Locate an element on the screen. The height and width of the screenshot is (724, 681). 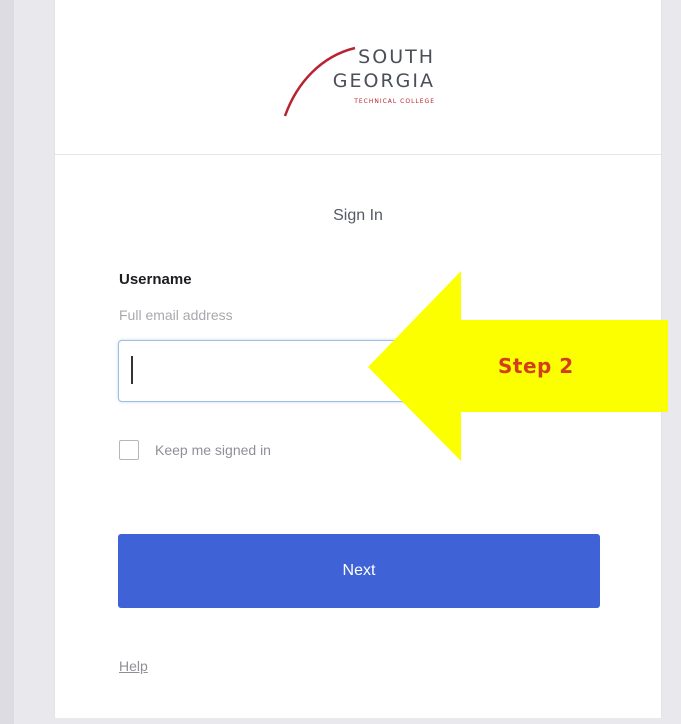
help-link: Help is located at coordinates (133, 666).